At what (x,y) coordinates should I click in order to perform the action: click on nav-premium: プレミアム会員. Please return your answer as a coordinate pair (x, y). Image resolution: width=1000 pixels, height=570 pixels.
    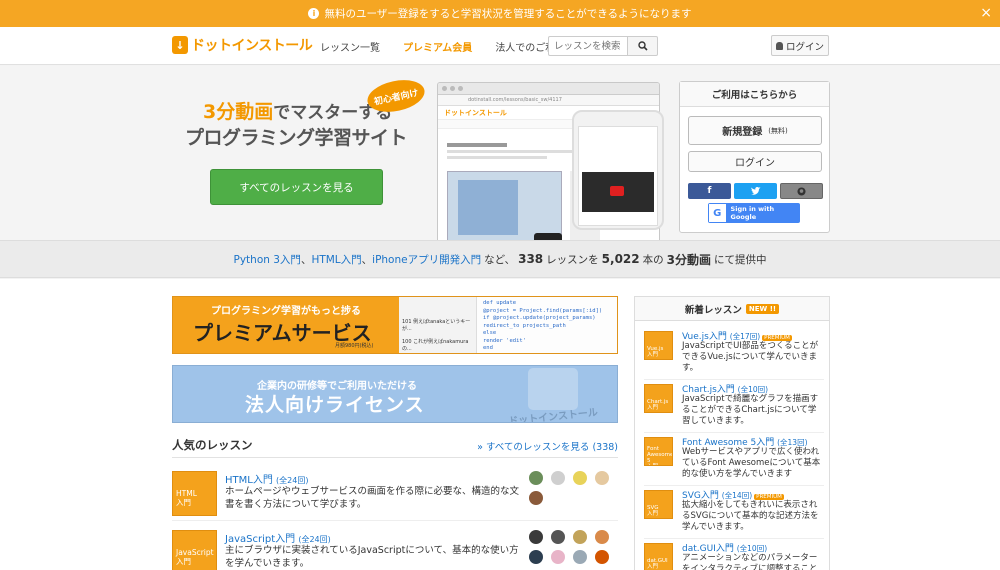
    Looking at the image, I should click on (437, 46).